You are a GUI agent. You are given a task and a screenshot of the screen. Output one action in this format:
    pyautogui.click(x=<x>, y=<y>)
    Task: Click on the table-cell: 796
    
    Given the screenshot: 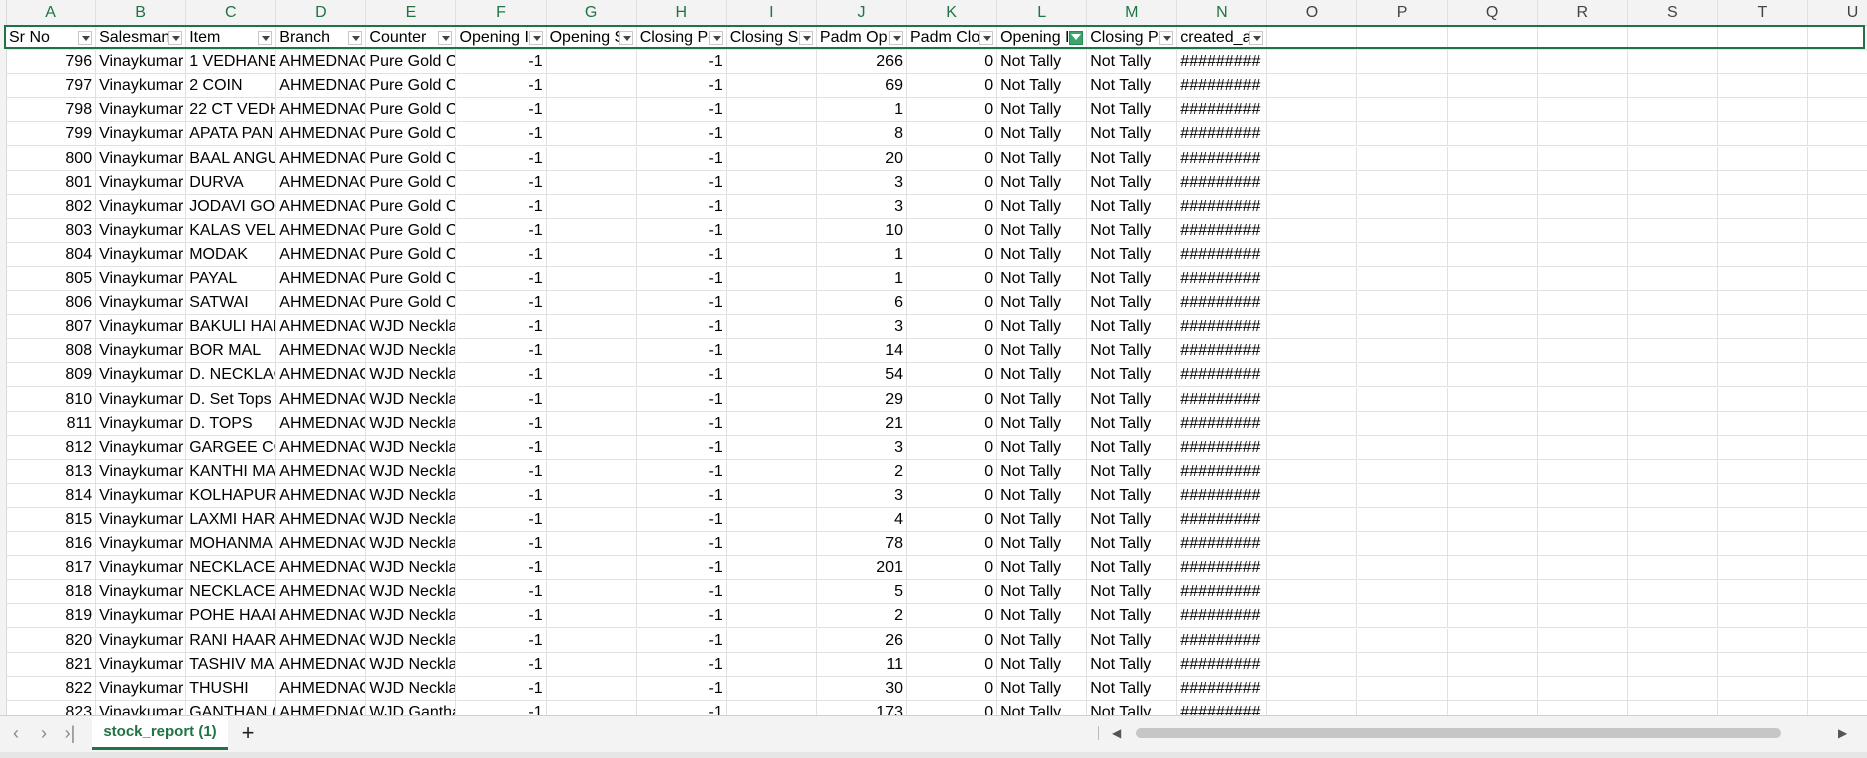 What is the action you would take?
    pyautogui.click(x=51, y=62)
    